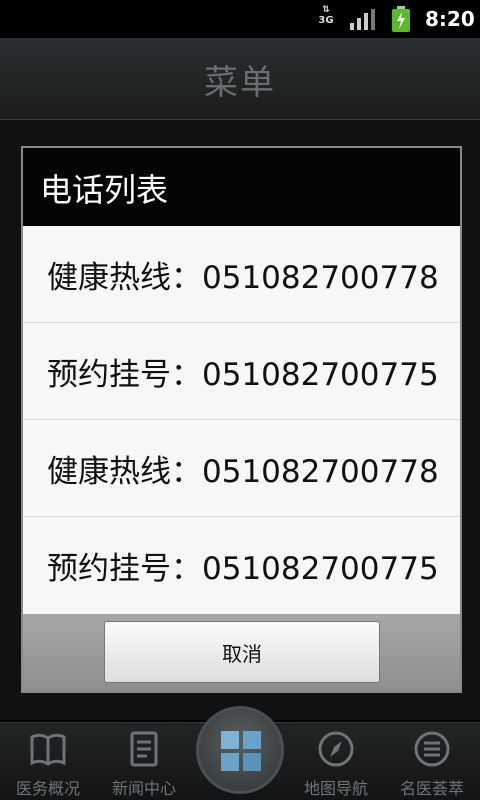 The width and height of the screenshot is (480, 800). I want to click on list-icon, so click(432, 749).